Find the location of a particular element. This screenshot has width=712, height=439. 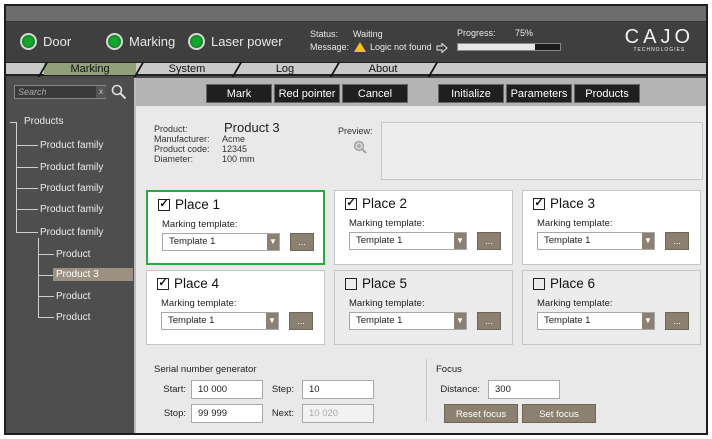

message-value: Logic not found is located at coordinates (401, 47).